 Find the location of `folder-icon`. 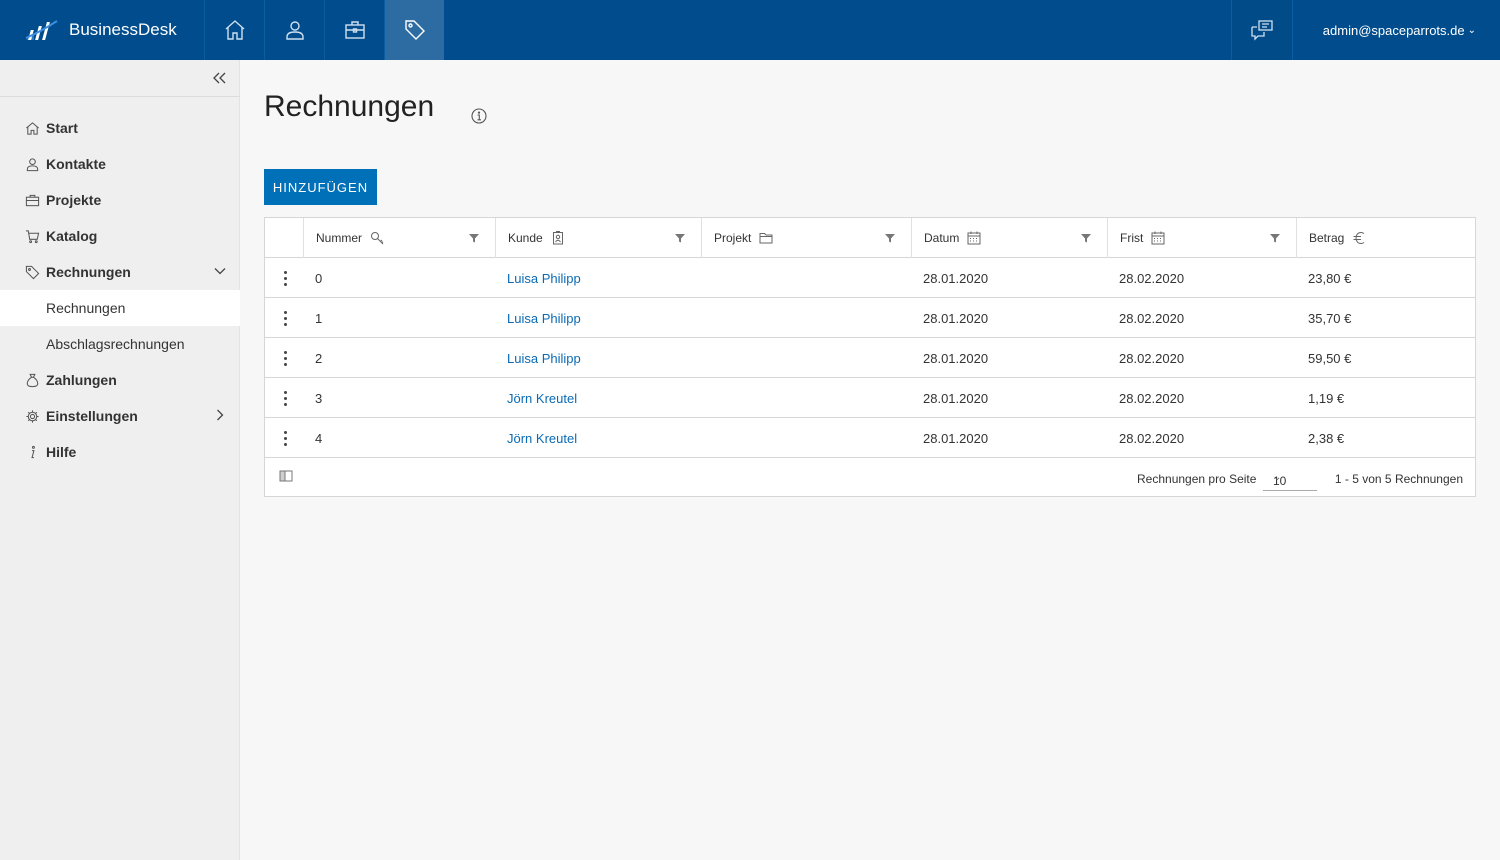

folder-icon is located at coordinates (766, 238).